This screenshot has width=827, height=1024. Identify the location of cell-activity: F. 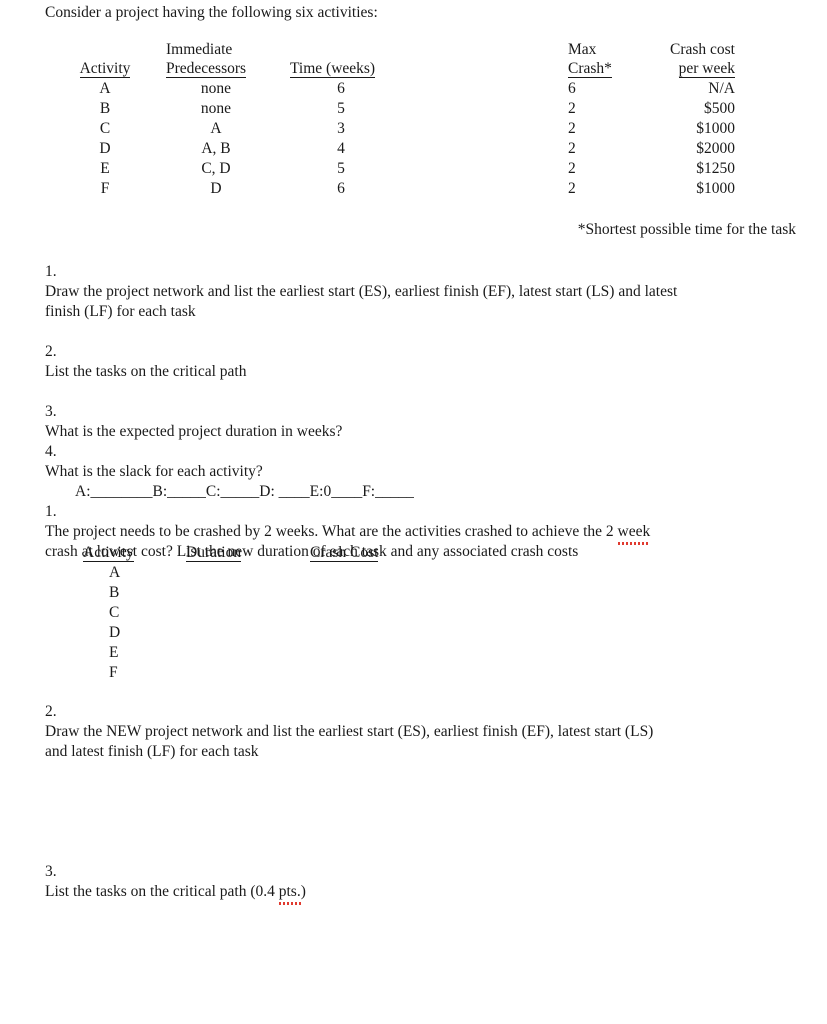
(105, 188).